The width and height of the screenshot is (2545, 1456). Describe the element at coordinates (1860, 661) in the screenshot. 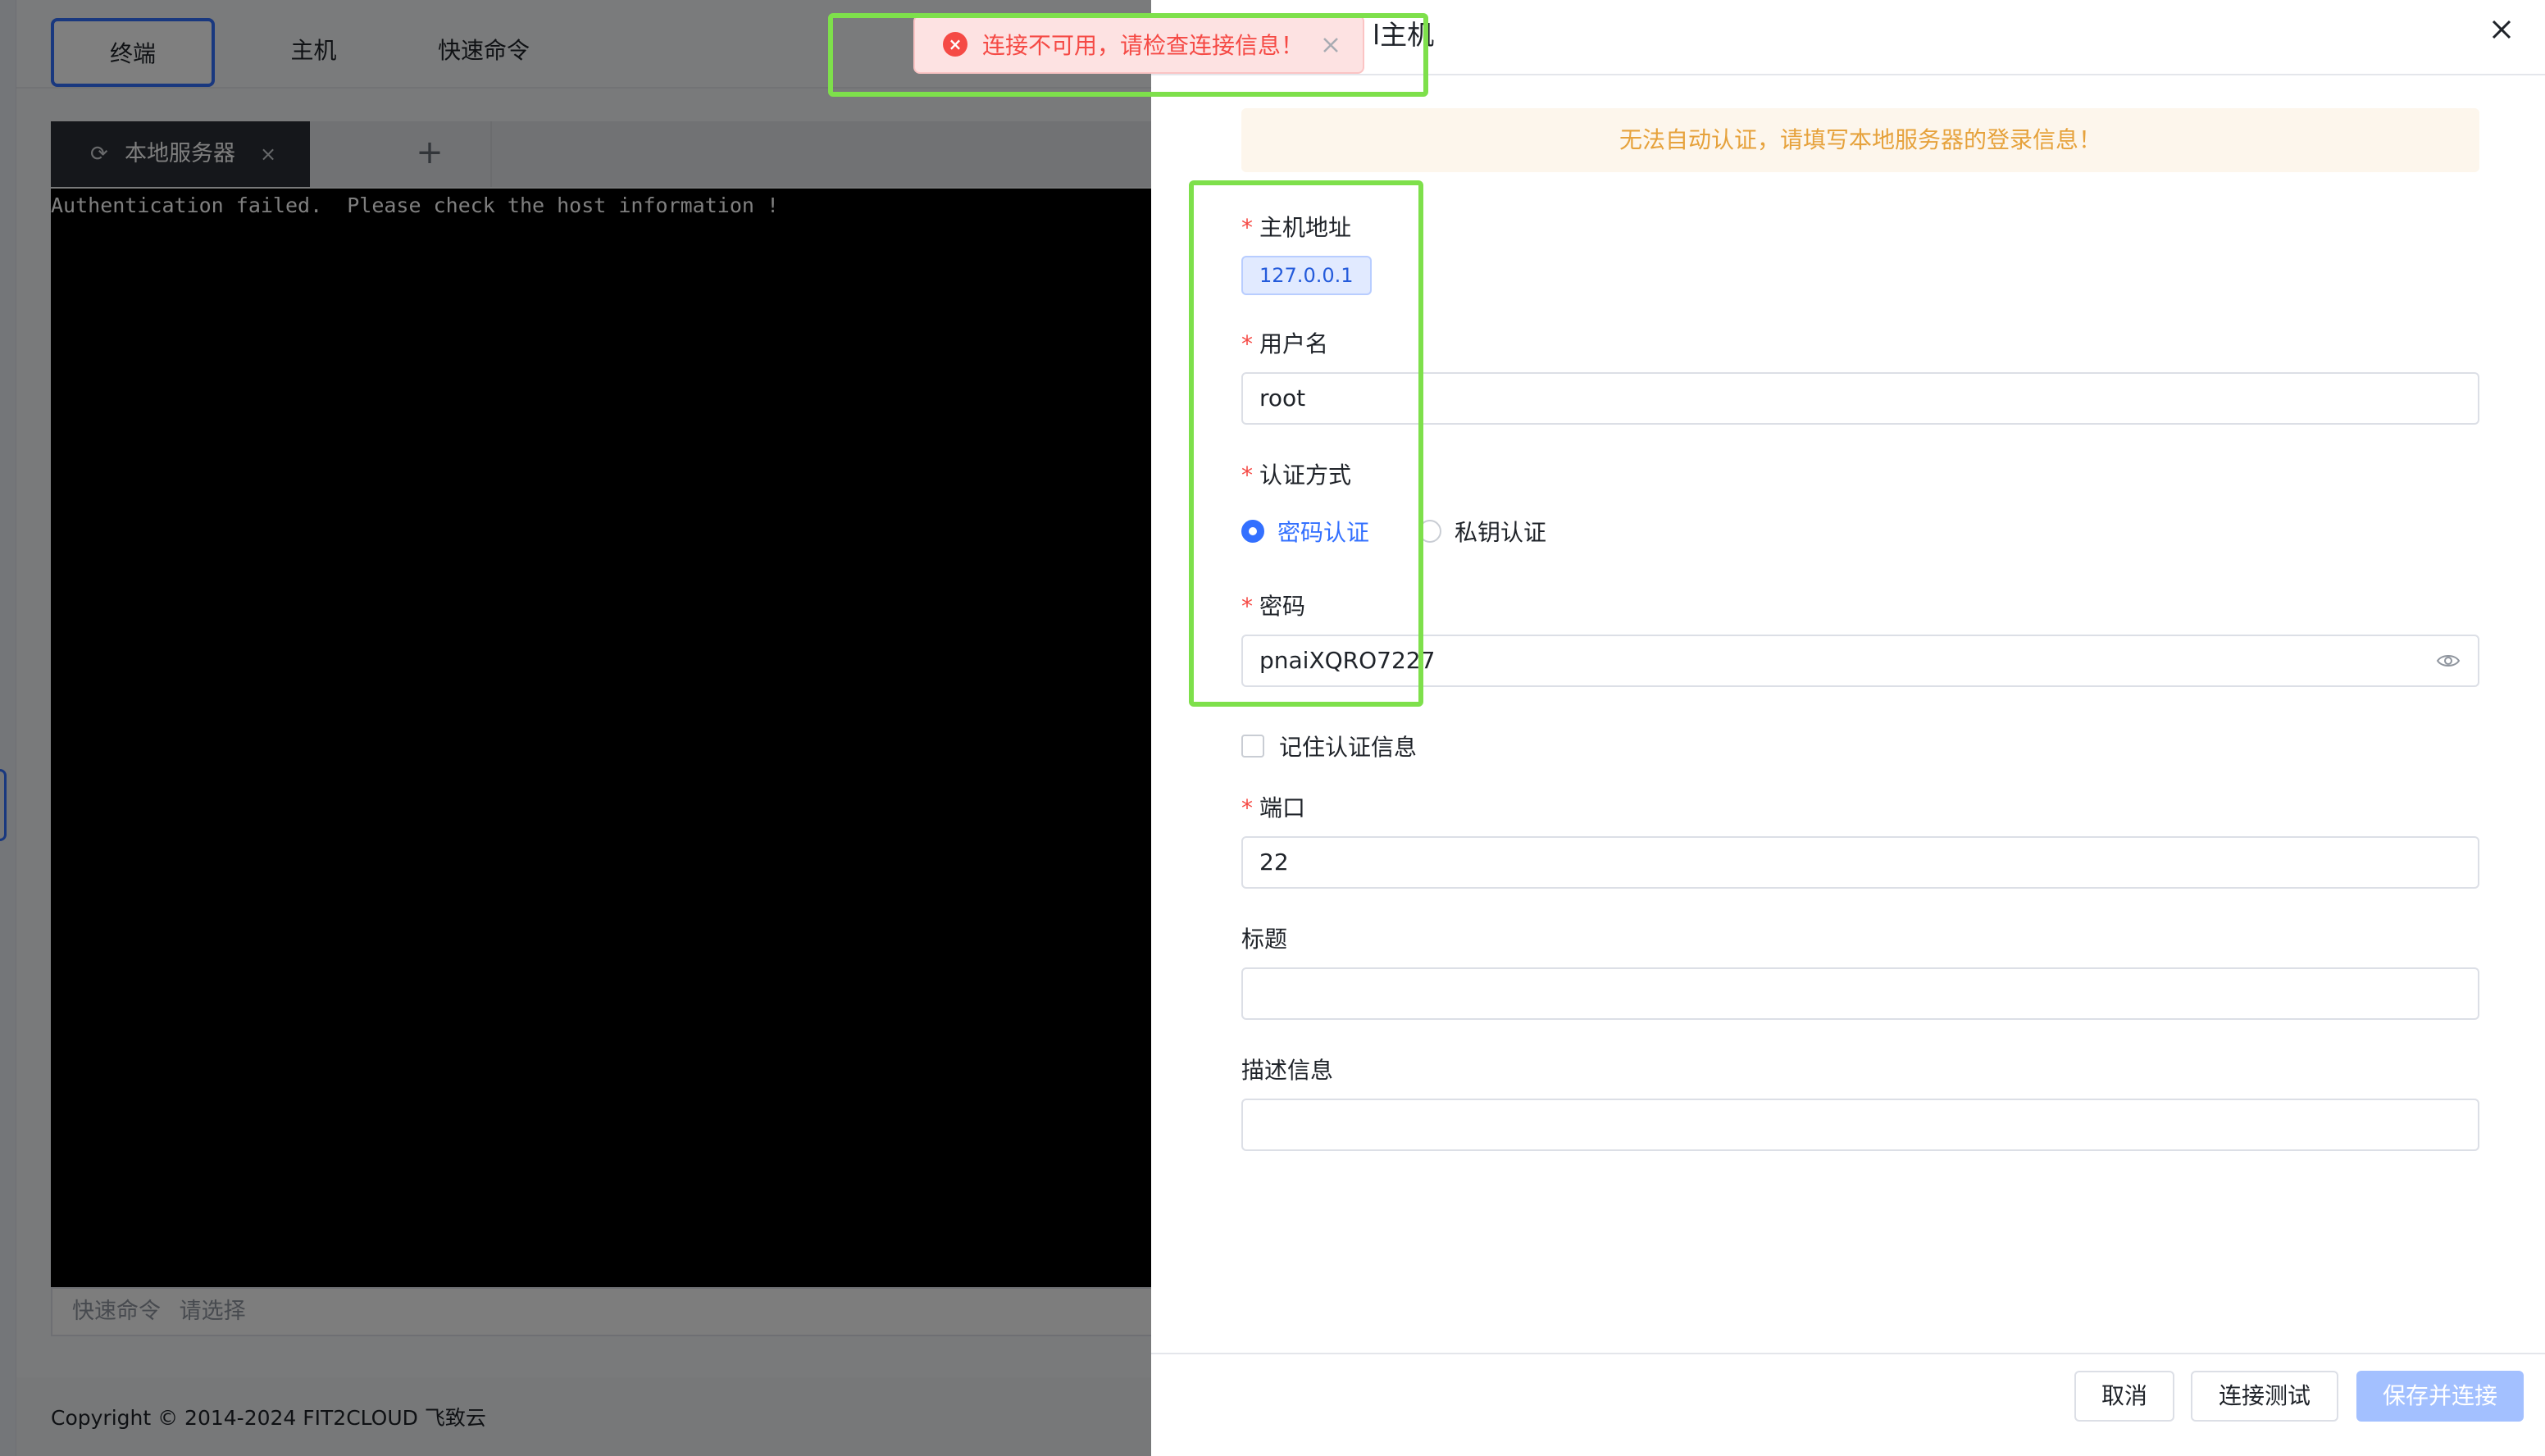

I see `password-input: pnaiXQRO7227` at that location.